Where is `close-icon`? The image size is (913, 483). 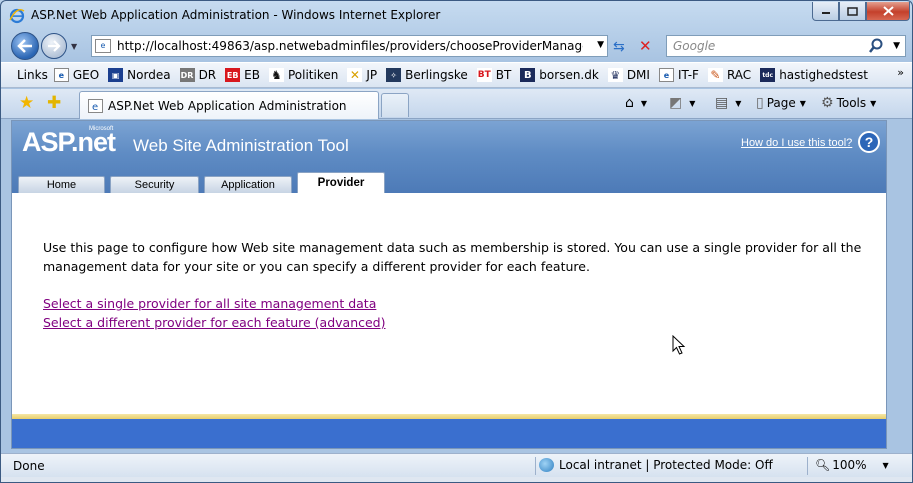
close-icon is located at coordinates (888, 11).